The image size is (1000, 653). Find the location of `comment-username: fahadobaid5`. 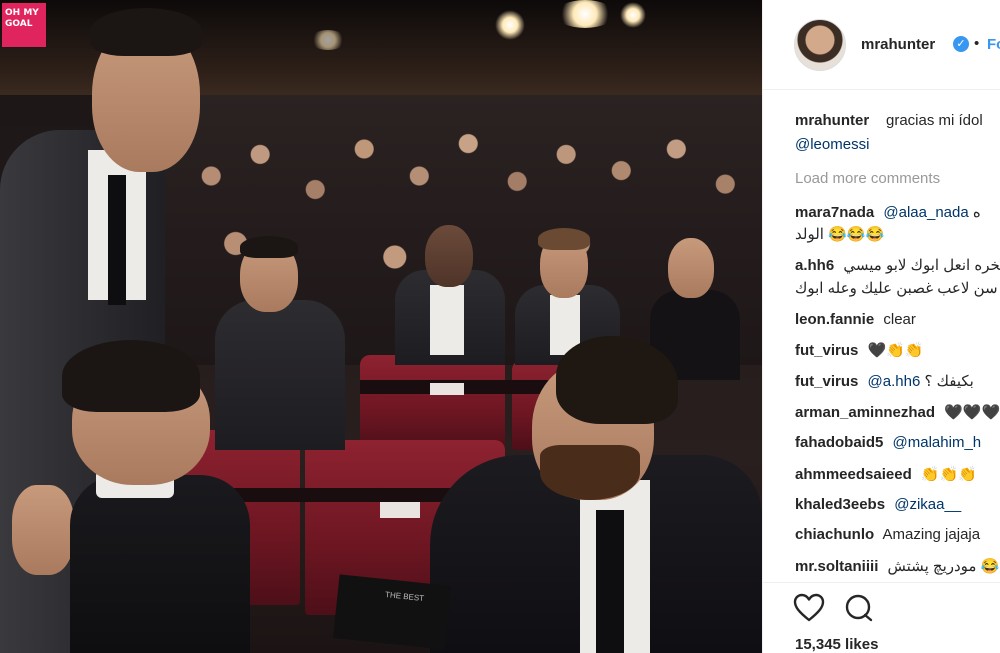

comment-username: fahadobaid5 is located at coordinates (839, 442).